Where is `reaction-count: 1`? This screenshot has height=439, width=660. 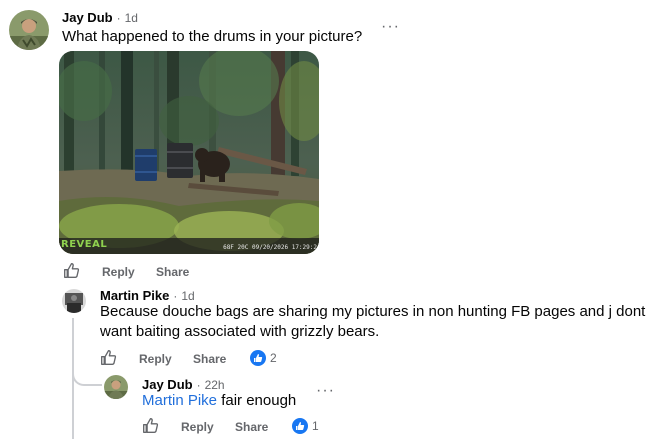 reaction-count: 1 is located at coordinates (305, 426).